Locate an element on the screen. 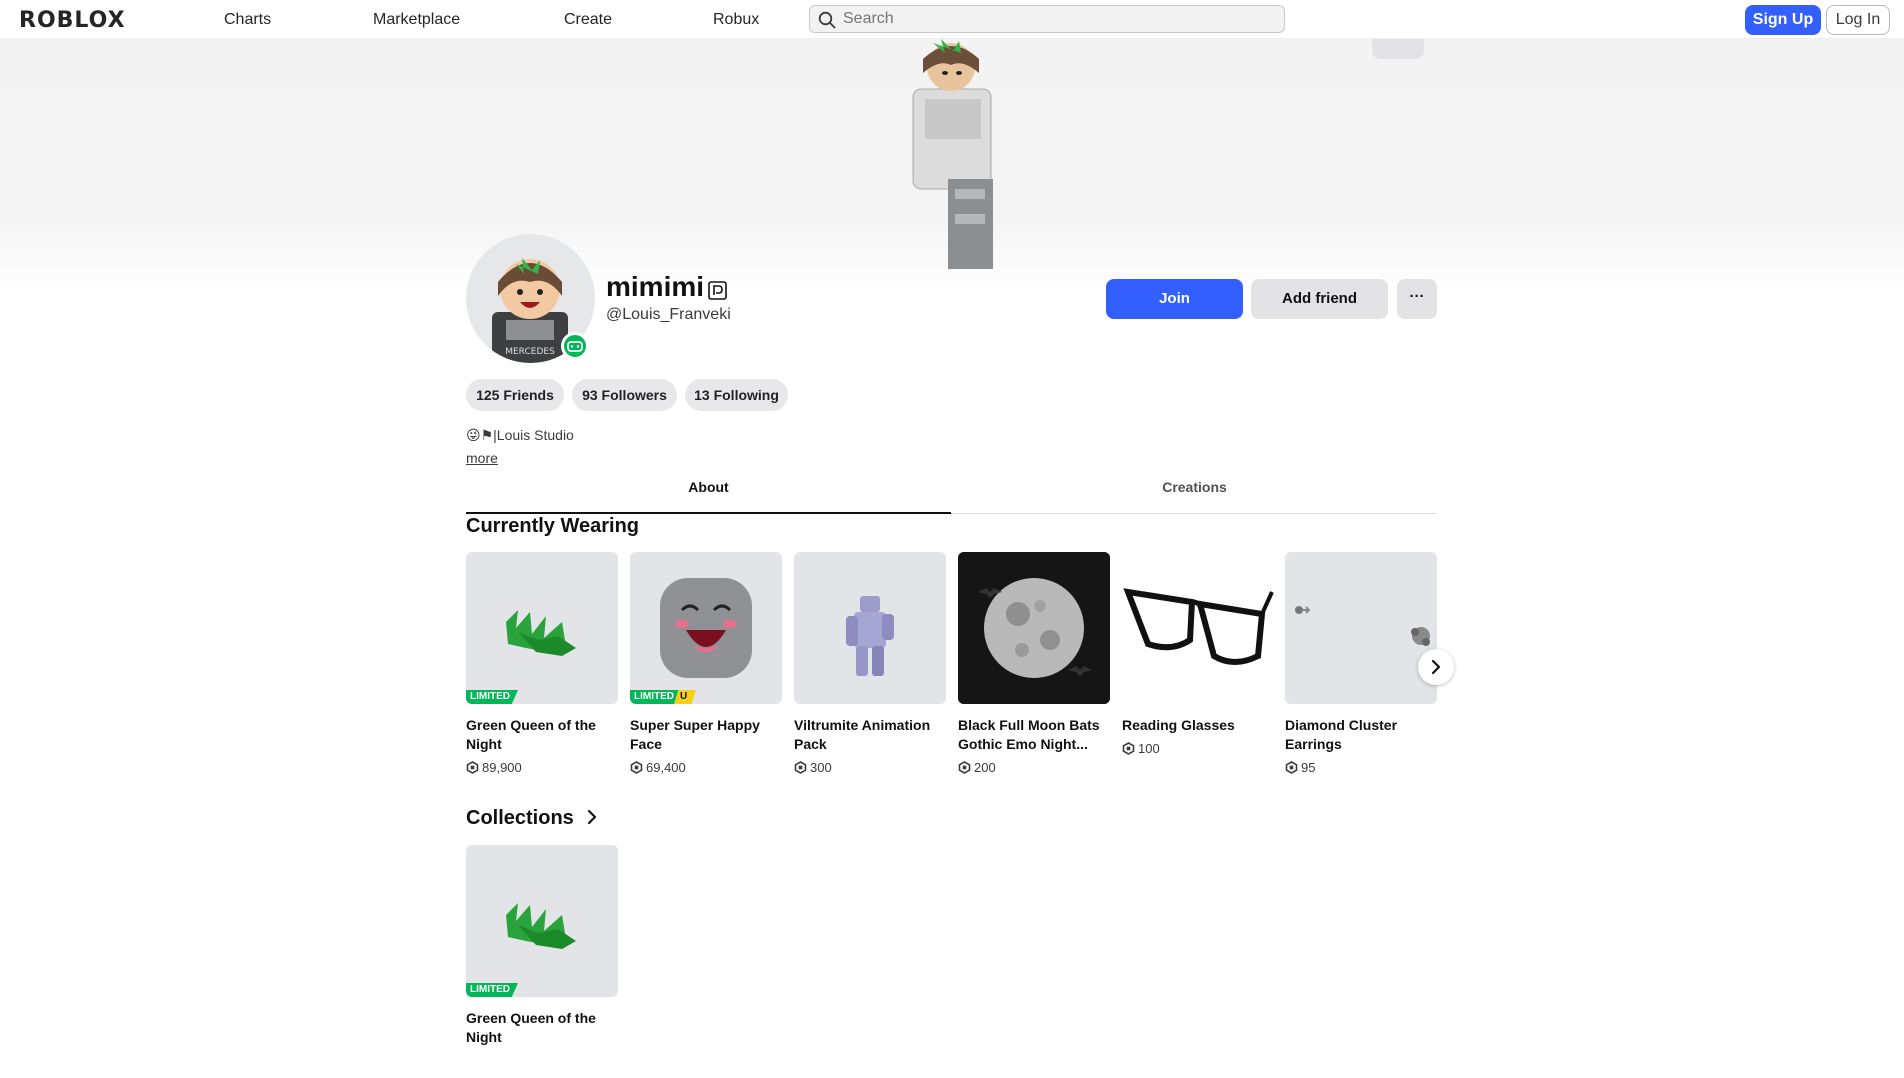 The height and width of the screenshot is (1078, 1904). reading-glasses-icon is located at coordinates (1198, 626).